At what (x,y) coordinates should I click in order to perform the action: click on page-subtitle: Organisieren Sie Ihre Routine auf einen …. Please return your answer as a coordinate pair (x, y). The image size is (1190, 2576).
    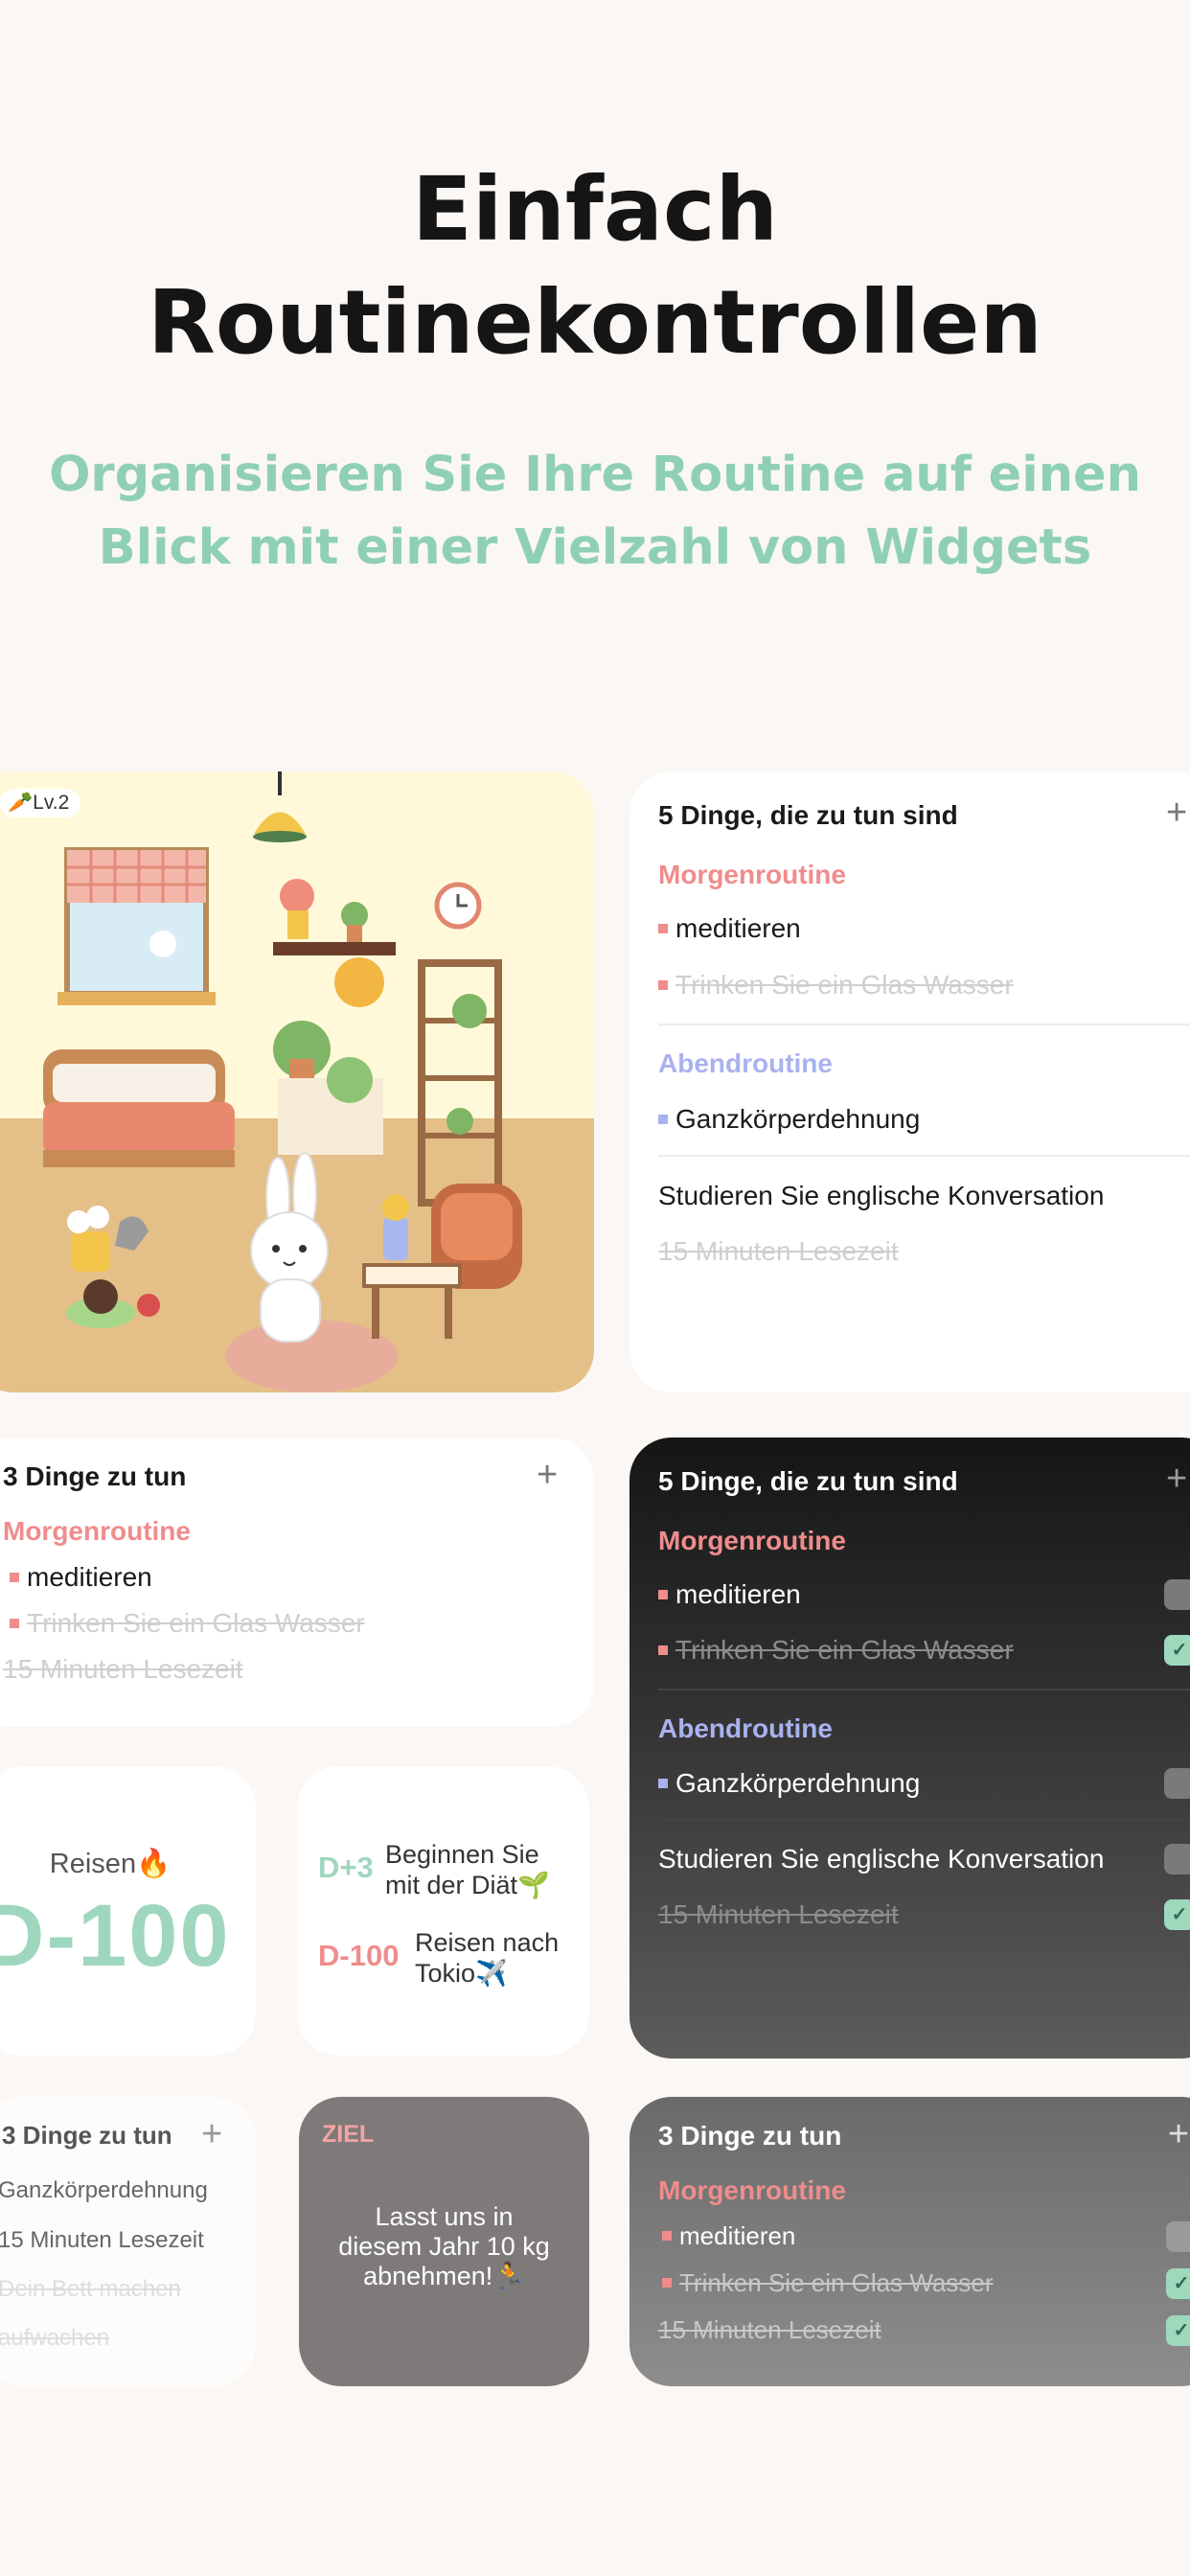
    Looking at the image, I should click on (595, 512).